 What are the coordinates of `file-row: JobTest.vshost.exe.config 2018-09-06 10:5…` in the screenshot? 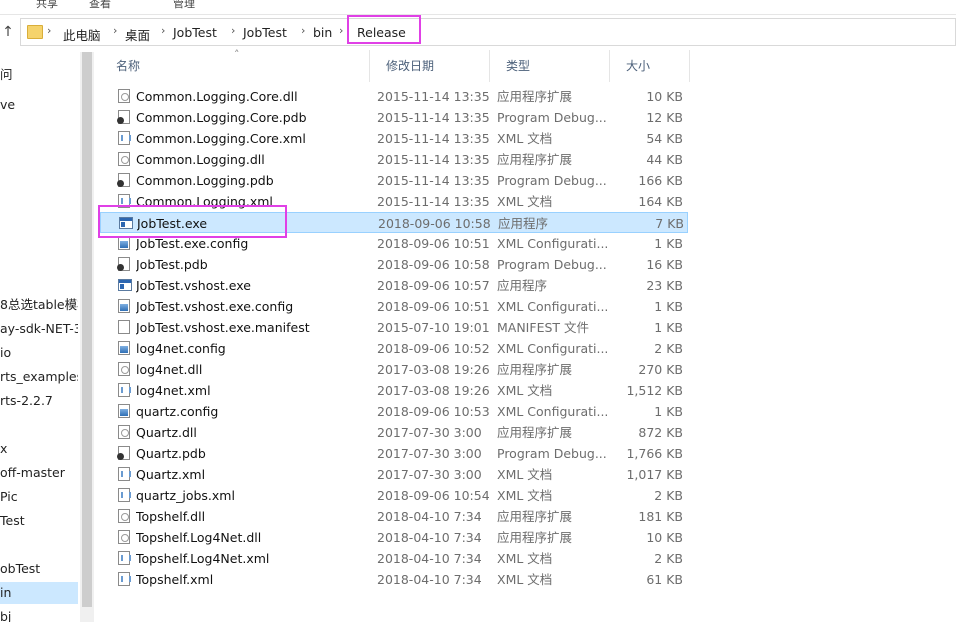 It's located at (394, 306).